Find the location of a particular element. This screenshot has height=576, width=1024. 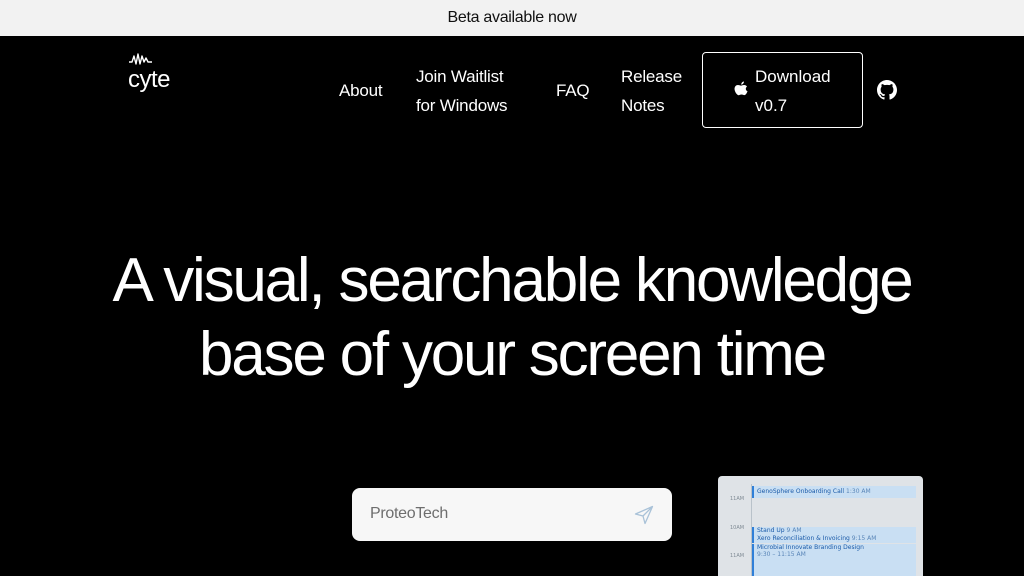

logo-wordmark: cyte is located at coordinates (149, 79).